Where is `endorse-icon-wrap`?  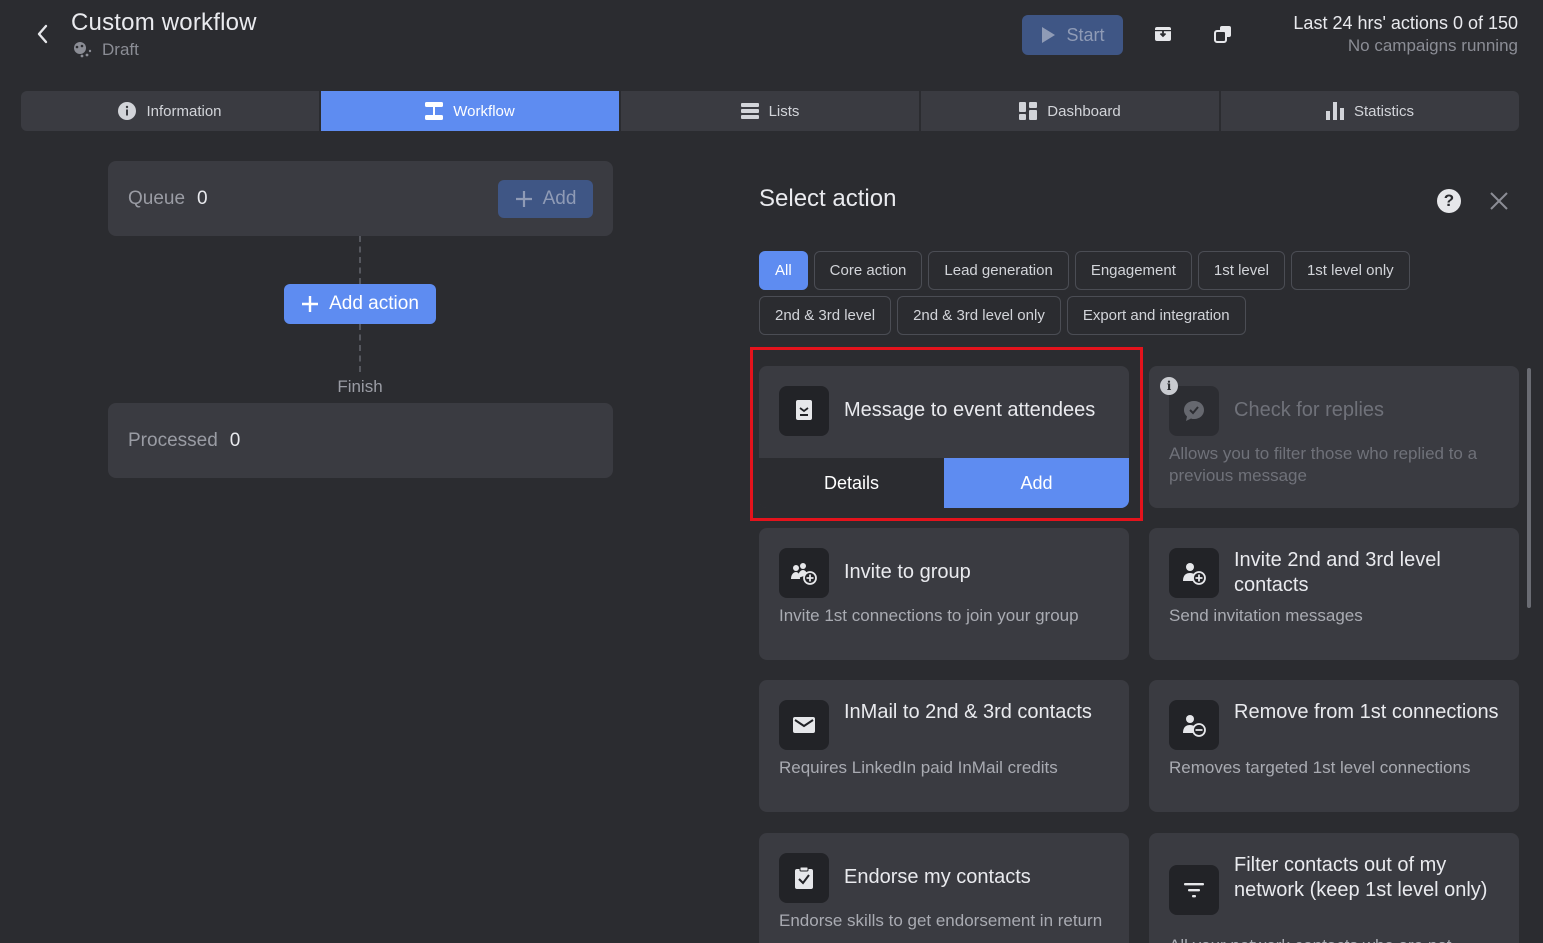
endorse-icon-wrap is located at coordinates (804, 878).